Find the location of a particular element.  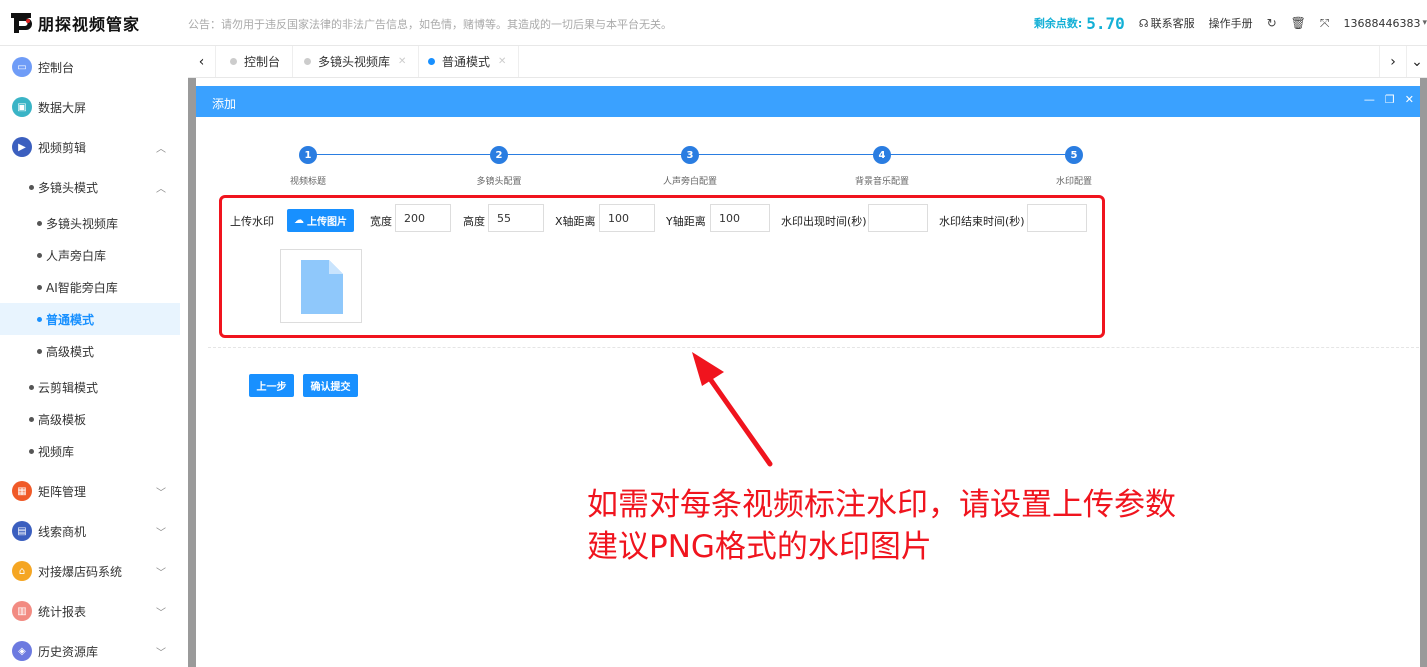

support-link: ☊ 联系客服 is located at coordinates (1167, 23).